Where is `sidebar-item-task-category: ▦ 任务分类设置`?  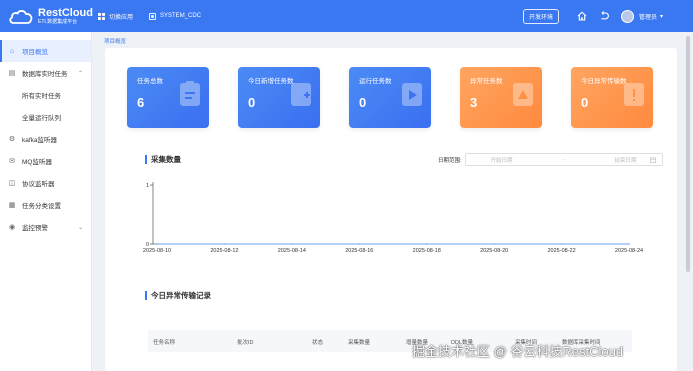 sidebar-item-task-category: ▦ 任务分类设置 is located at coordinates (45, 205).